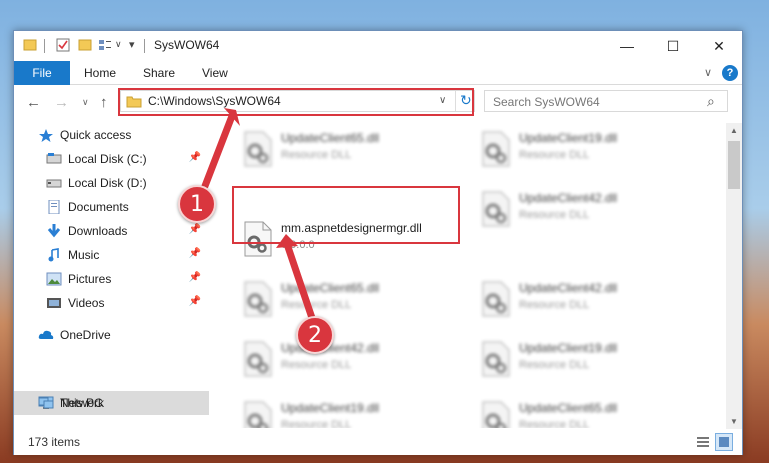 The width and height of the screenshot is (769, 463). What do you see at coordinates (258, 215) in the screenshot?
I see `annotation-arrows` at bounding box center [258, 215].